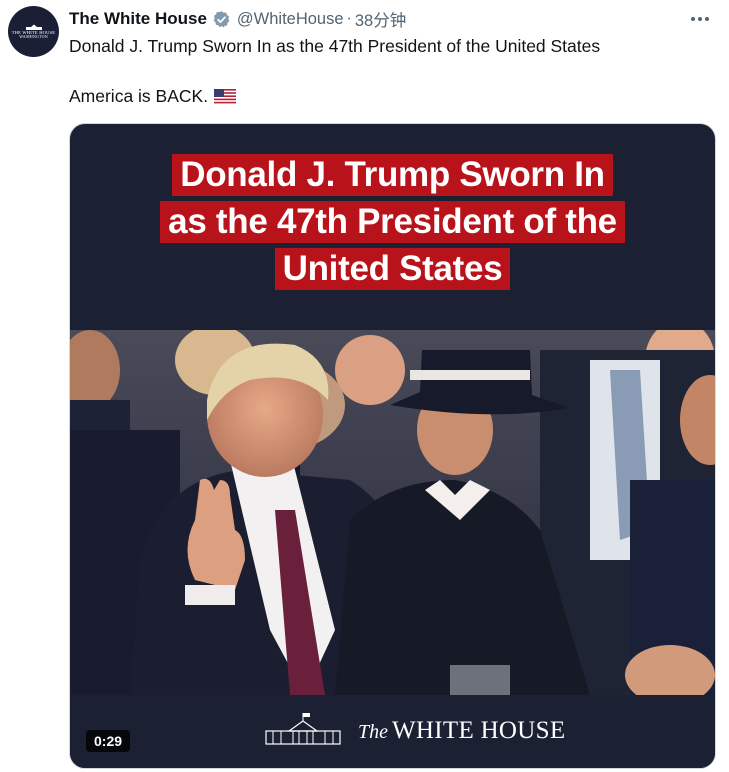 The image size is (729, 772). Describe the element at coordinates (392, 175) in the screenshot. I see `video-title-line: Donald J. Trump Sworn In` at that location.